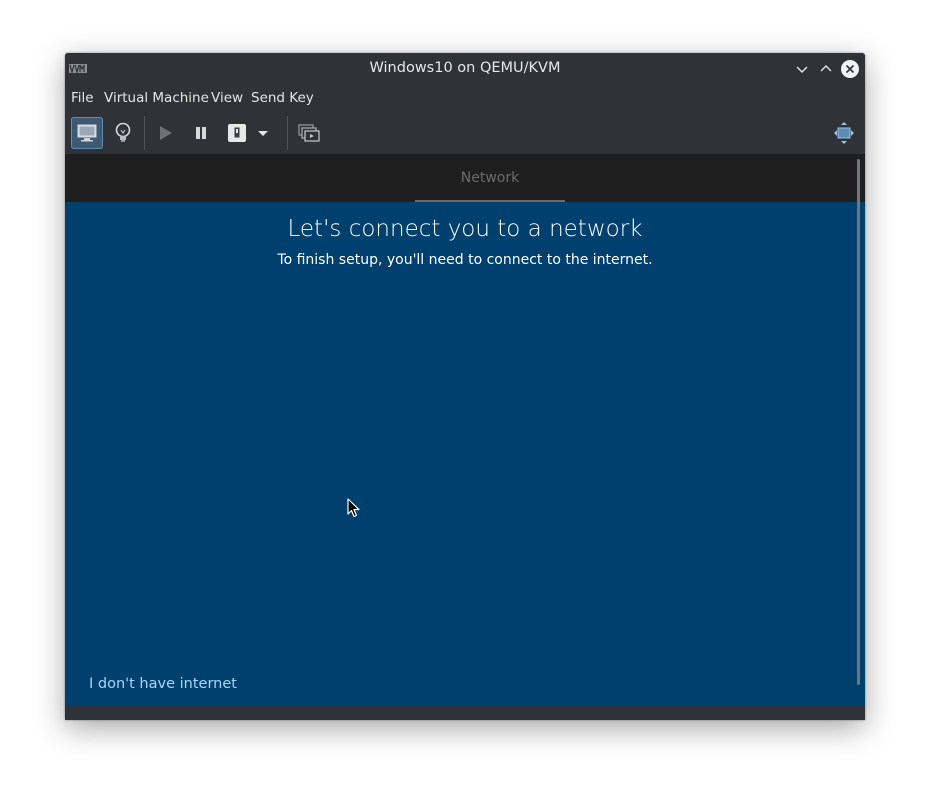 The image size is (930, 798). I want to click on shutdown-button, so click(237, 133).